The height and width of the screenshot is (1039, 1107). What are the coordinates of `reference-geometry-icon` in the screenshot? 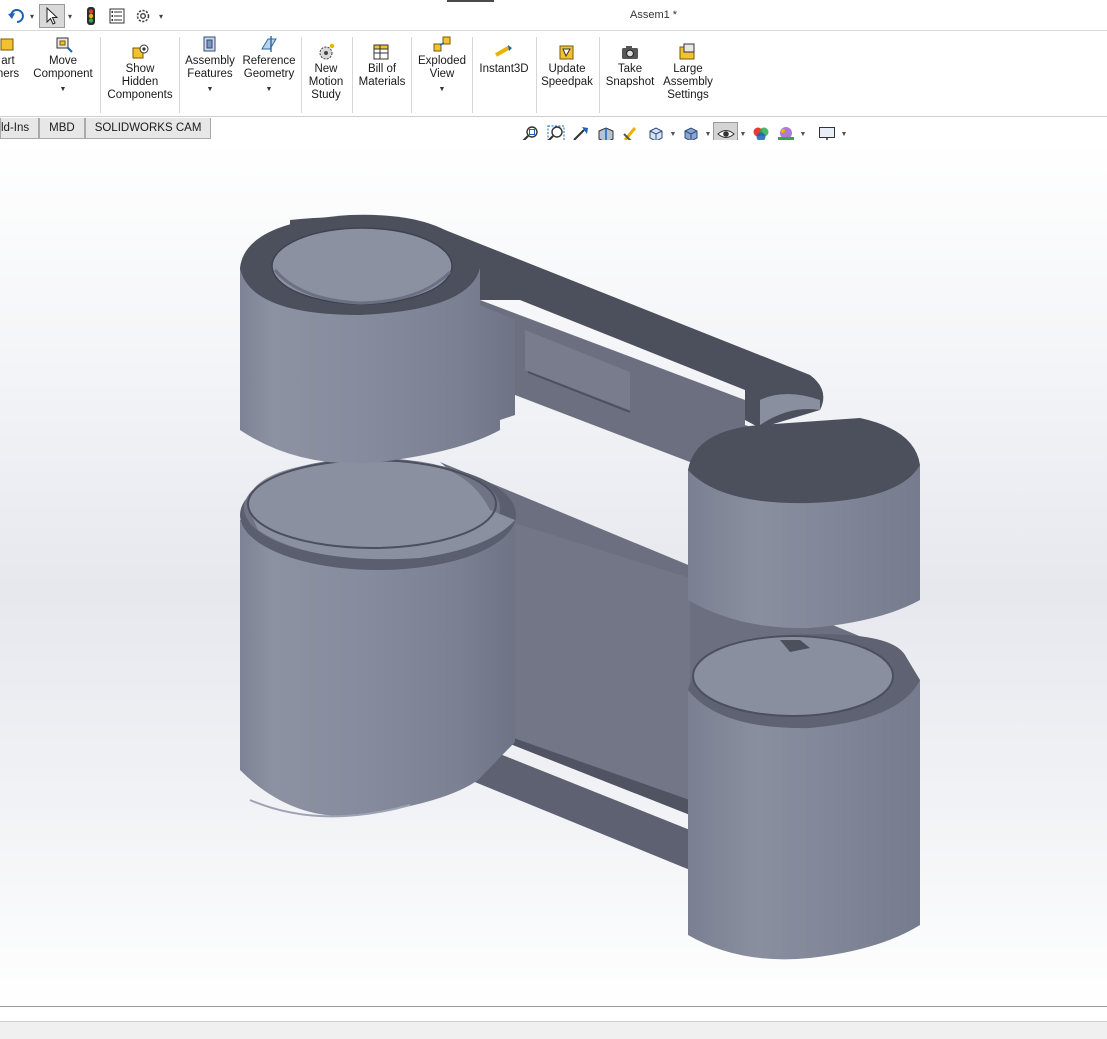 It's located at (269, 44).